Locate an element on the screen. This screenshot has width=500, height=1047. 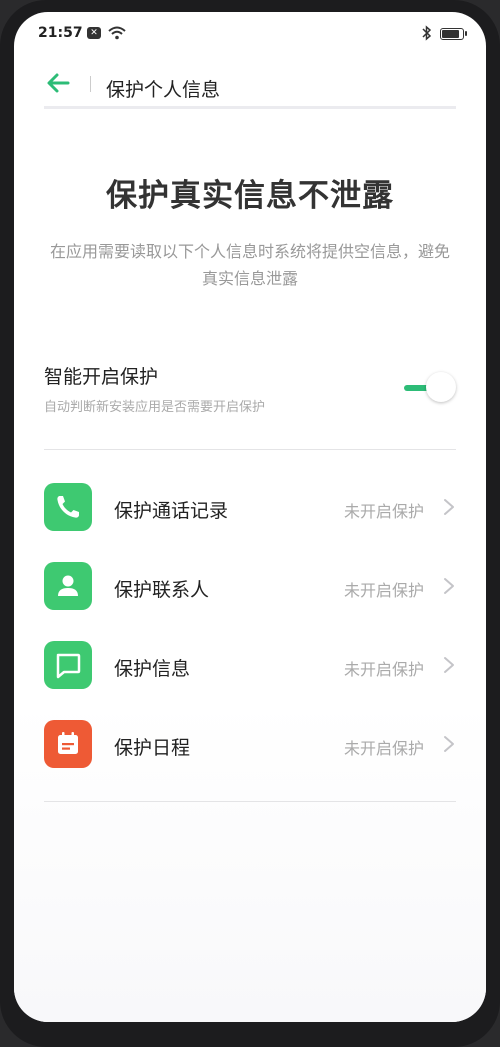
message-icon is located at coordinates (68, 665).